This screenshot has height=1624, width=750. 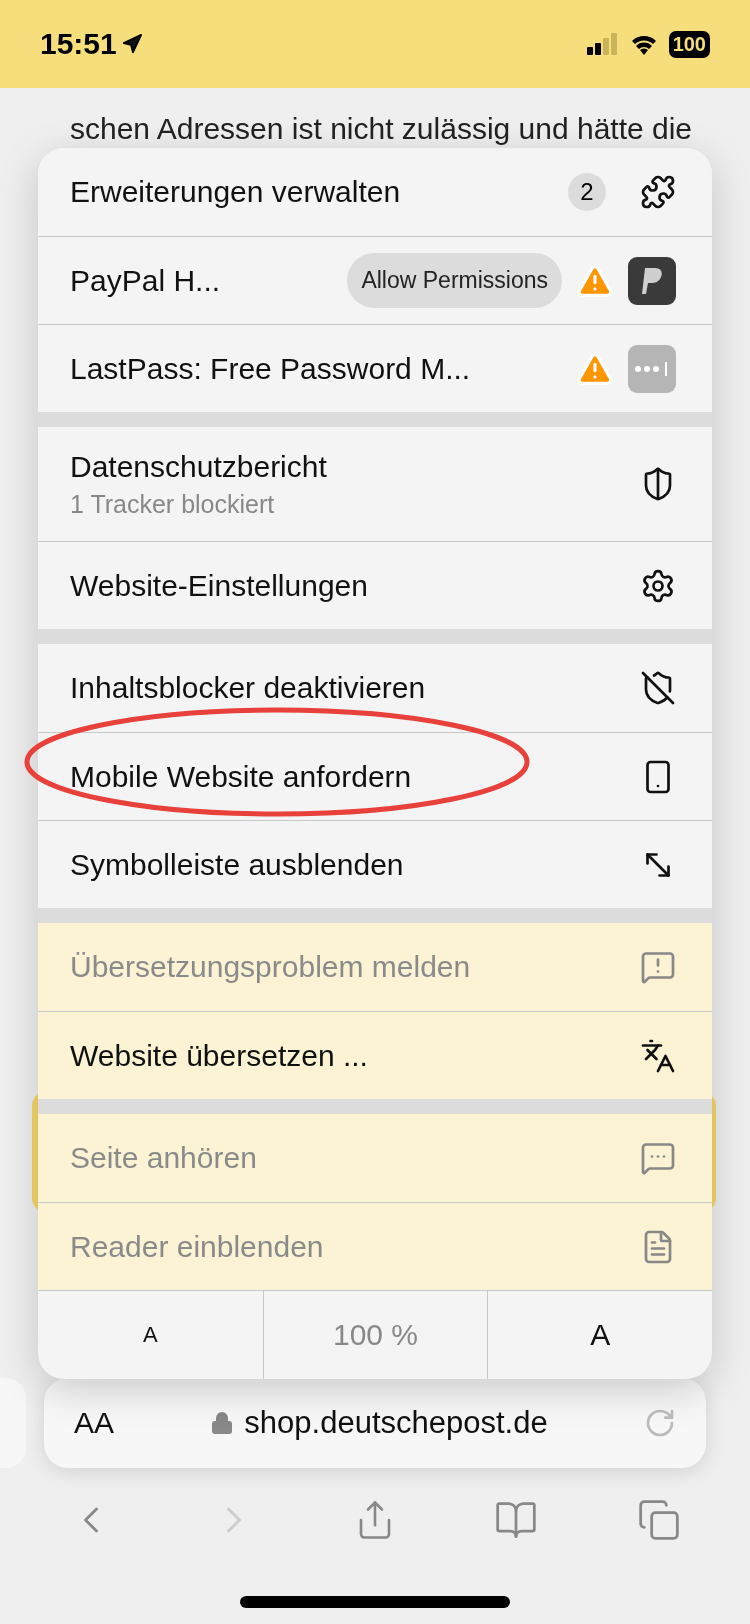 What do you see at coordinates (658, 688) in the screenshot?
I see `shield-off-icon` at bounding box center [658, 688].